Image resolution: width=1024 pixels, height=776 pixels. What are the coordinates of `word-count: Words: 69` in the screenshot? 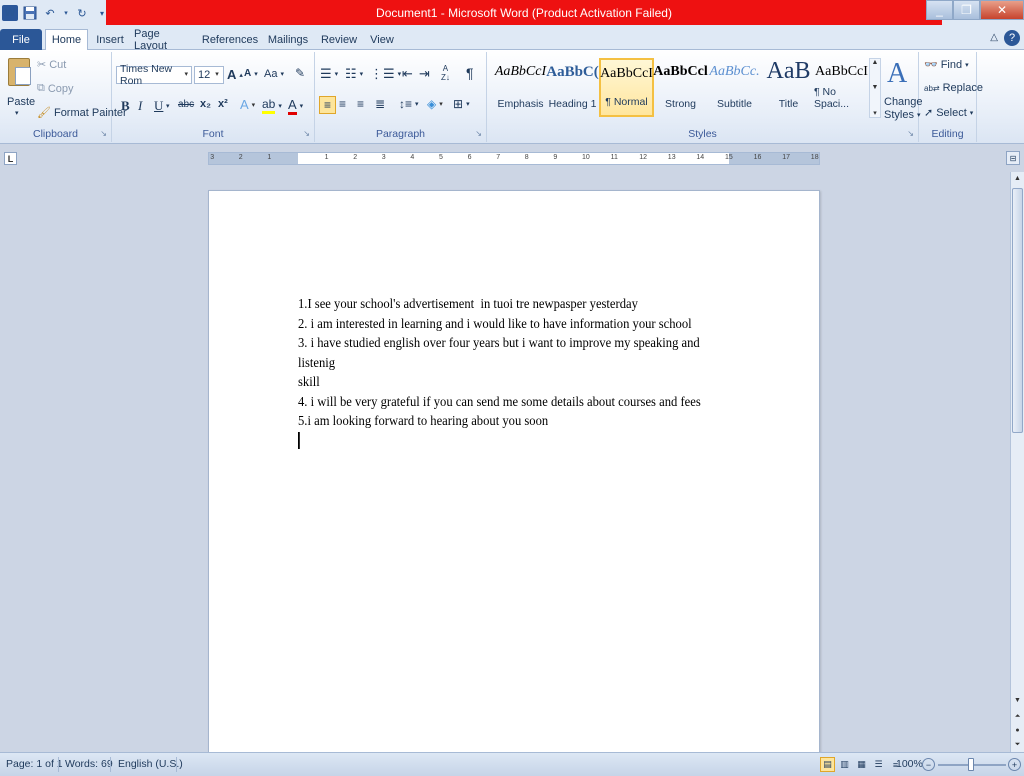 It's located at (89, 764).